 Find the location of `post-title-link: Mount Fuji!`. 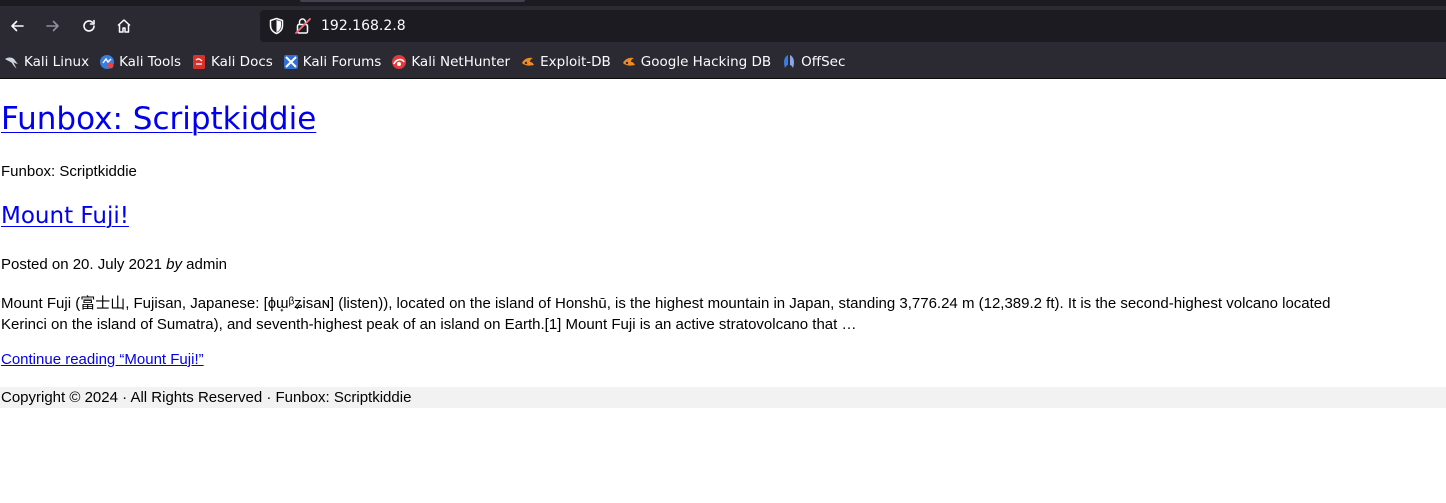

post-title-link: Mount Fuji! is located at coordinates (65, 216).